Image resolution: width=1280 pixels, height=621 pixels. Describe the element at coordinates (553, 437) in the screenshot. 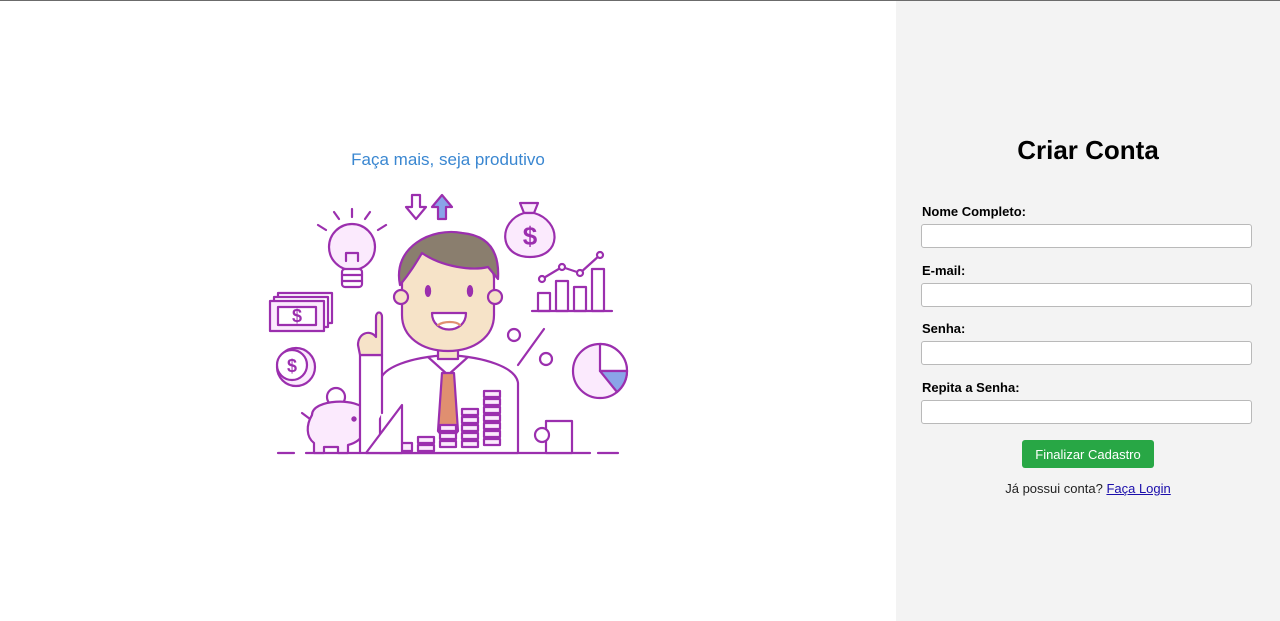

I see `mug-icon` at that location.